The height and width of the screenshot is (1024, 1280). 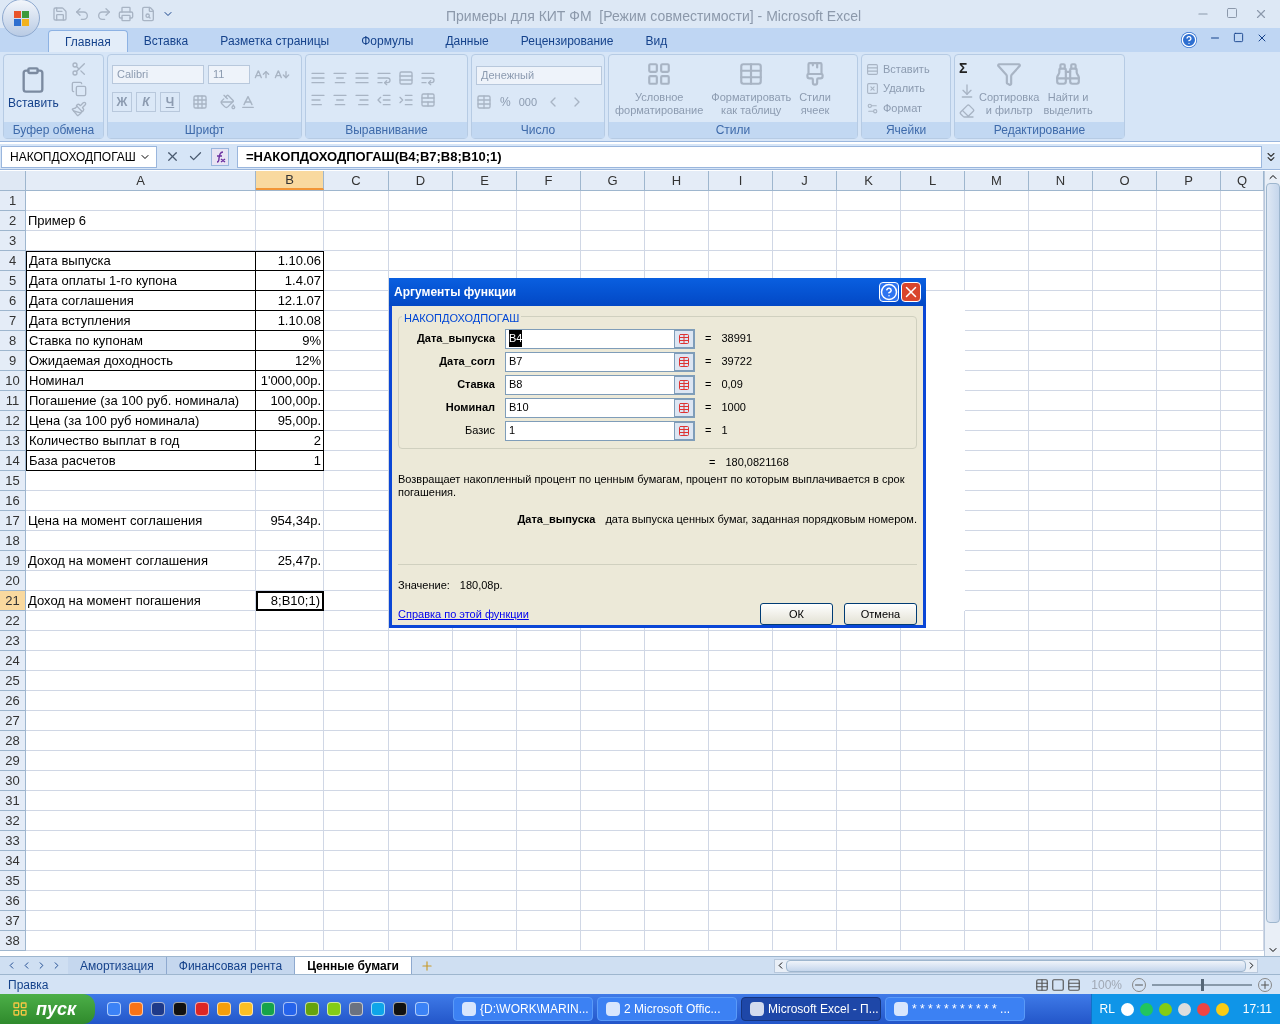 What do you see at coordinates (47, 1009) in the screenshot?
I see `start-button: пуск` at bounding box center [47, 1009].